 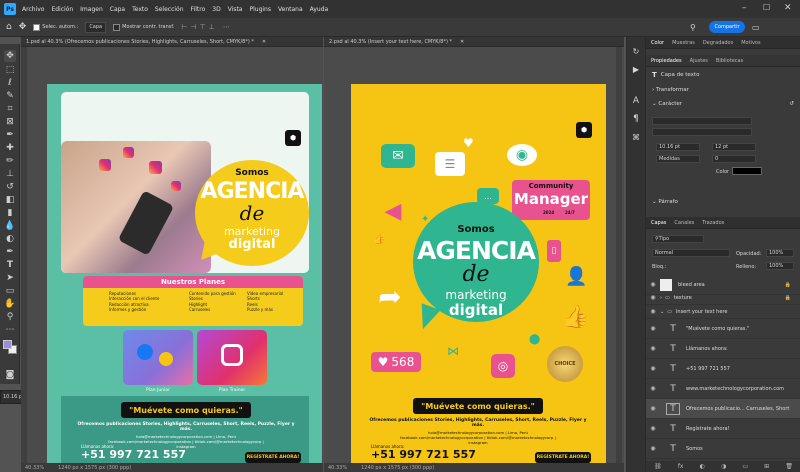 What do you see at coordinates (745, 466) in the screenshot?
I see `new-group-icon: ▭` at bounding box center [745, 466].